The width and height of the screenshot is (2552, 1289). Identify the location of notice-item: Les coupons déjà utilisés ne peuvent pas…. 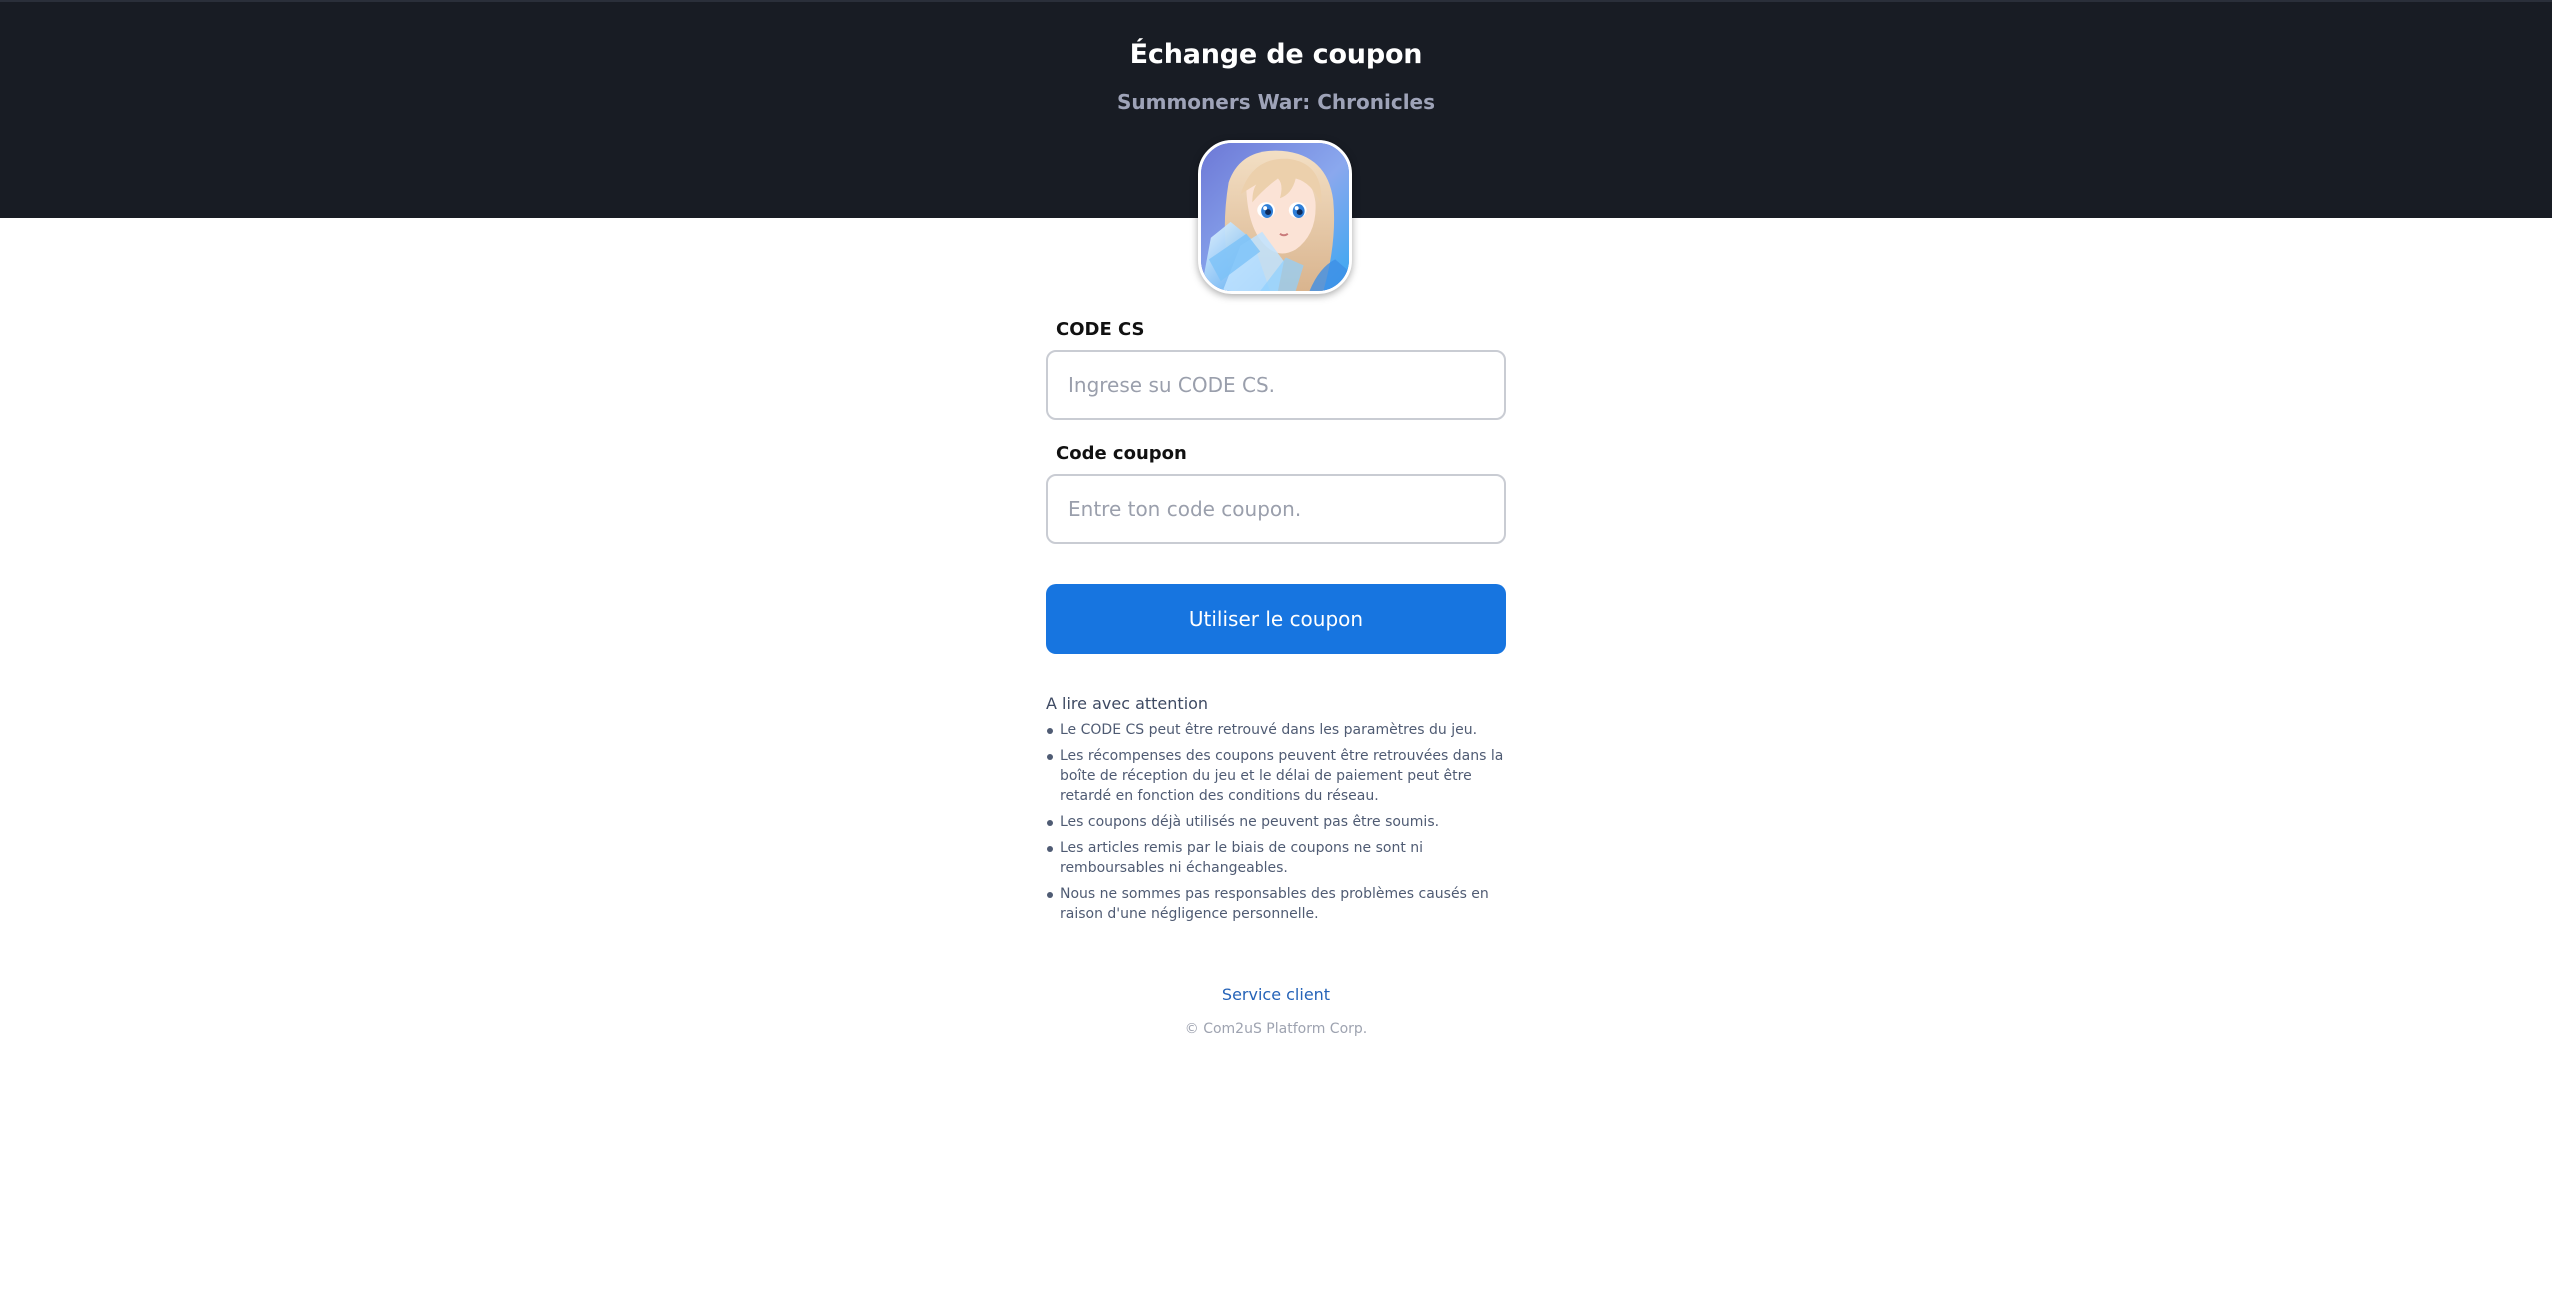
(1276, 822).